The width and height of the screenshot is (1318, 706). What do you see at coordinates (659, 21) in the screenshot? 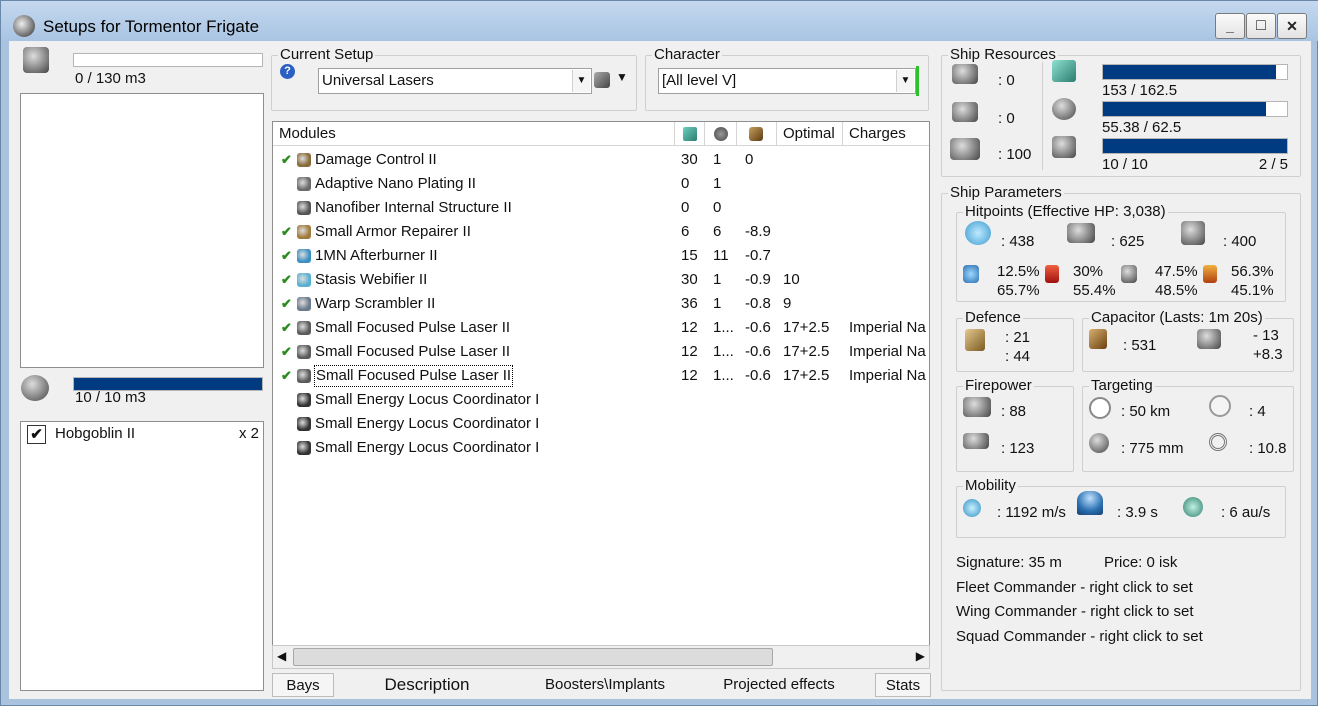
I see `title-bar: Setups for Tormentor Frigate _ □ ✕` at bounding box center [659, 21].